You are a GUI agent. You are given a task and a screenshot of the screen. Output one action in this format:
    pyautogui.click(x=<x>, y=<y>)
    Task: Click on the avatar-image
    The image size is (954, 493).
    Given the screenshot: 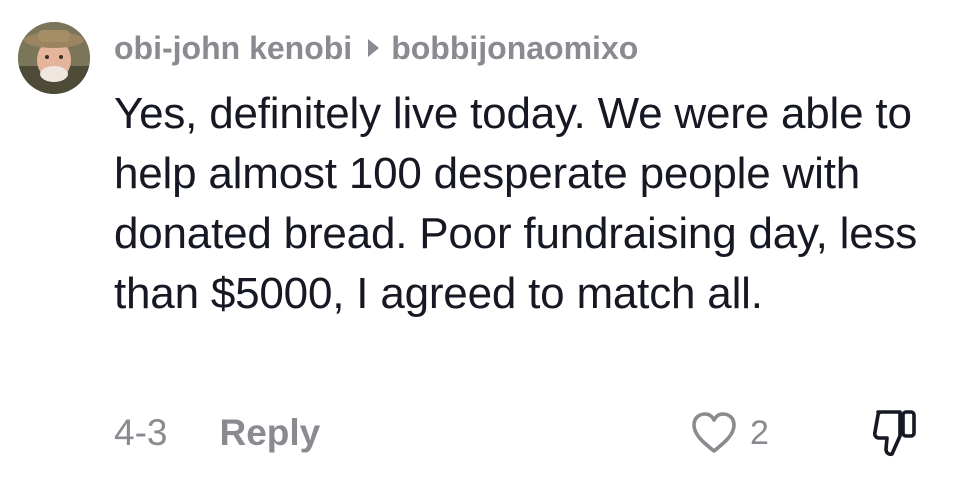 What is the action you would take?
    pyautogui.click(x=54, y=58)
    